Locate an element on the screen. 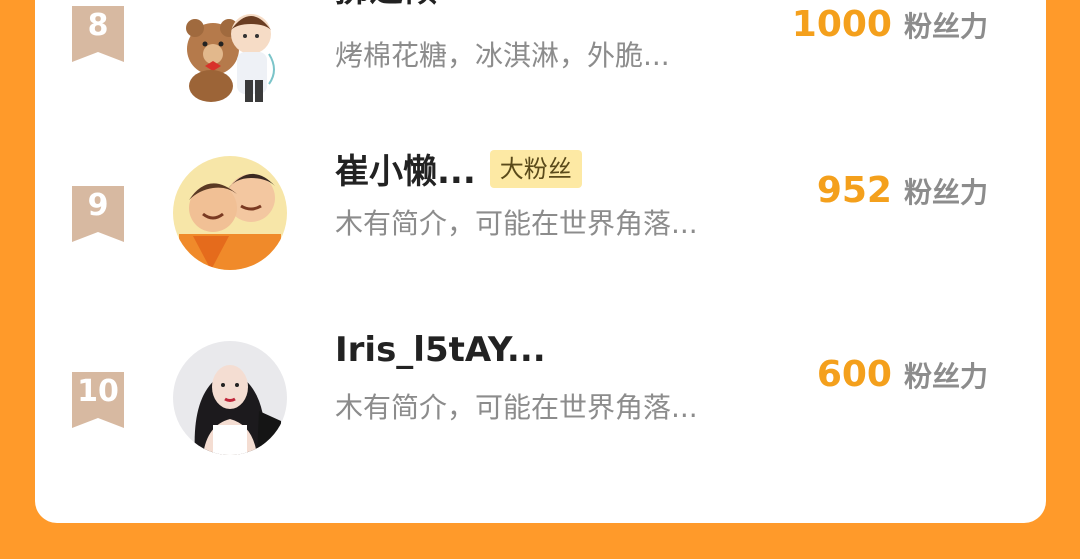 The height and width of the screenshot is (559, 1080). fans-power: 600 粉丝力 is located at coordinates (902, 374).